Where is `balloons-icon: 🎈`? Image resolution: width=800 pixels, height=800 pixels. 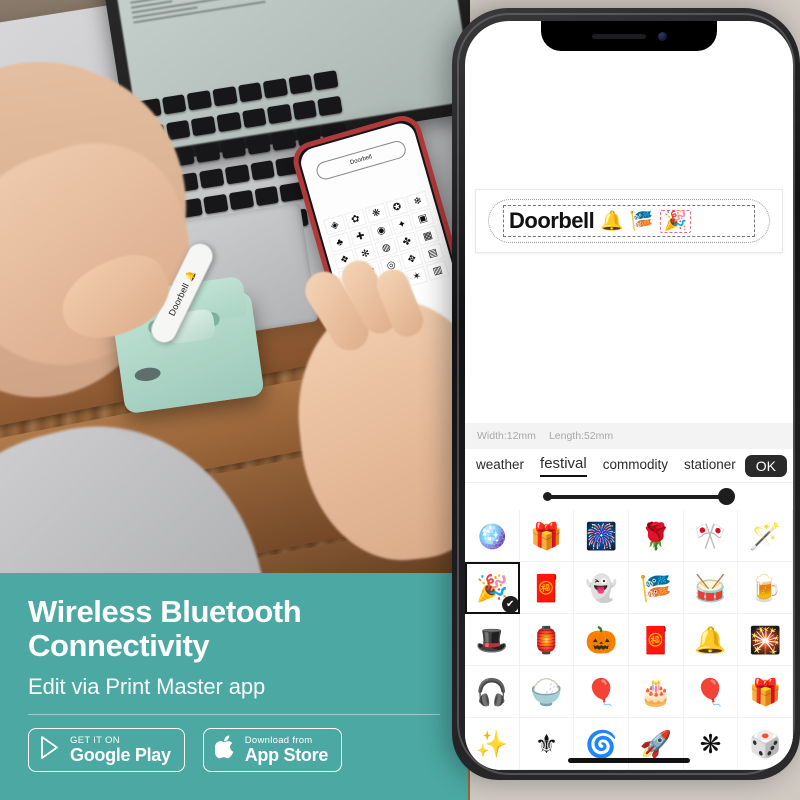
balloons-icon: 🎈 is located at coordinates (710, 691).